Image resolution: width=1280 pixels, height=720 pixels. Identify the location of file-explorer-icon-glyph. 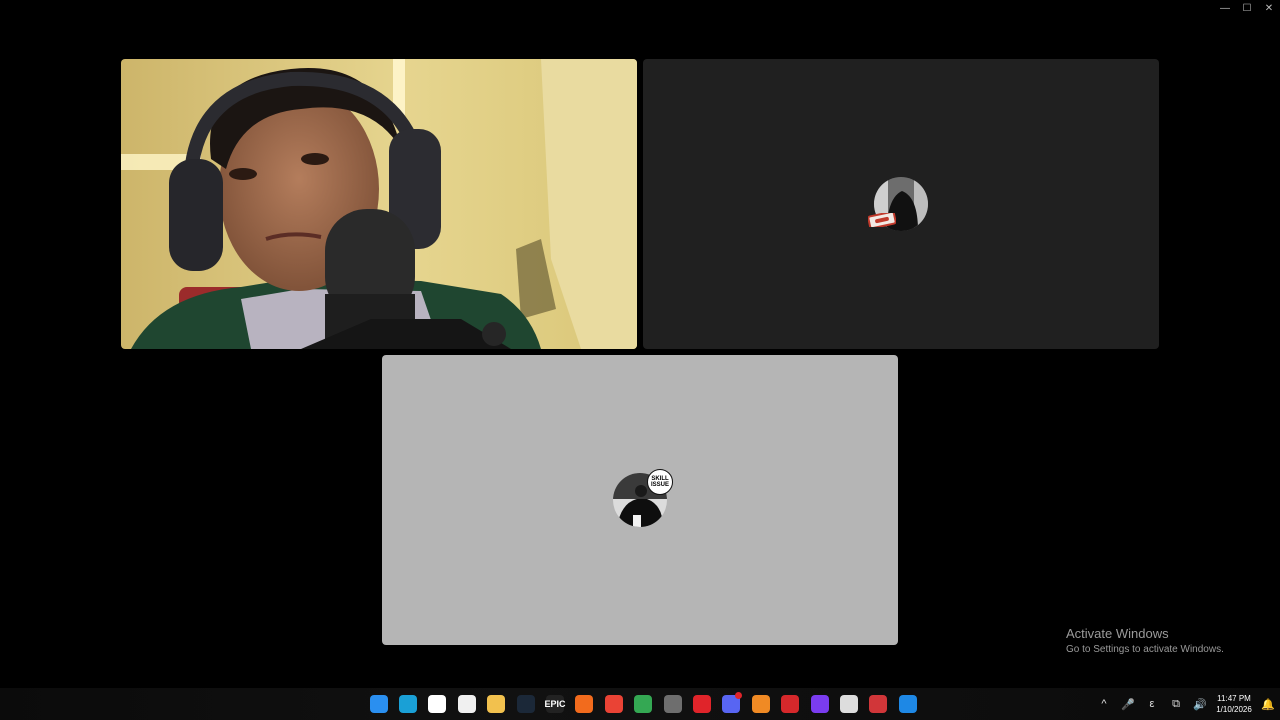
(496, 704).